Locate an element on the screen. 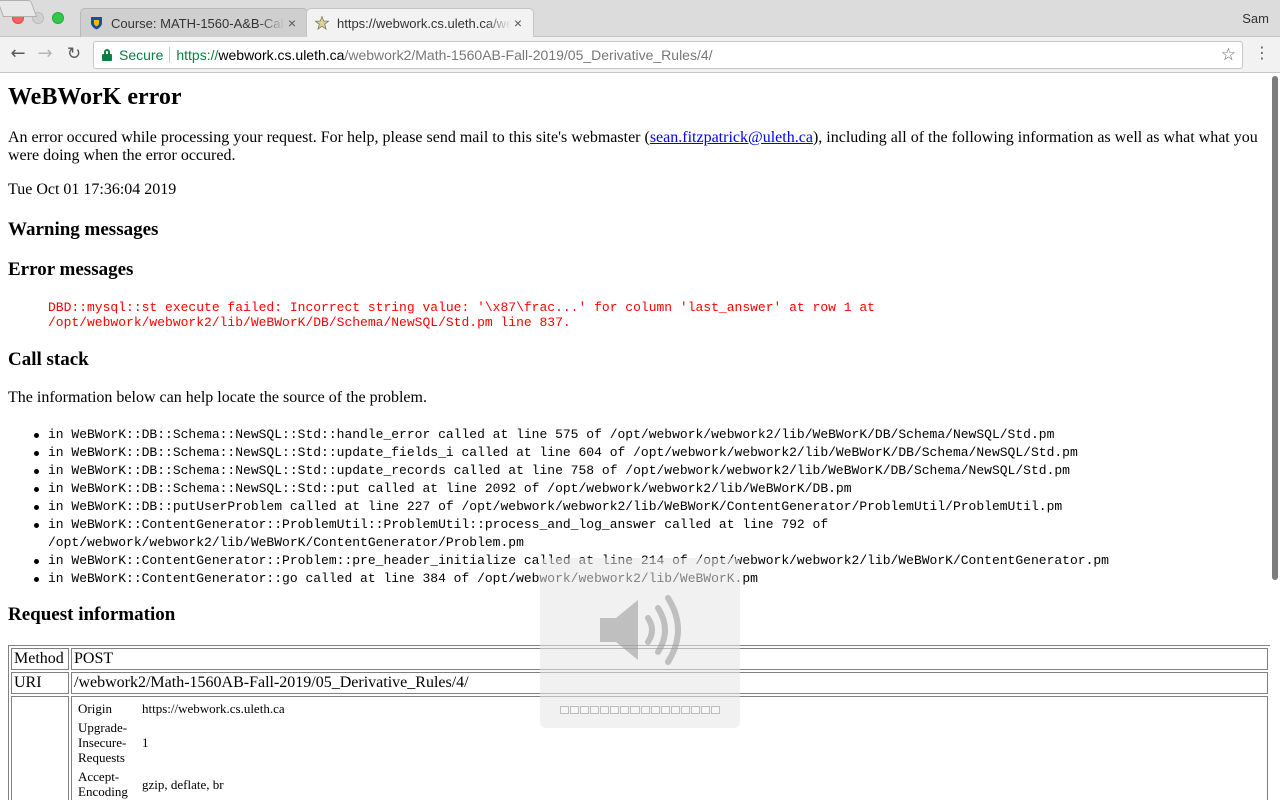  error-heading: Error messages is located at coordinates (71, 269).